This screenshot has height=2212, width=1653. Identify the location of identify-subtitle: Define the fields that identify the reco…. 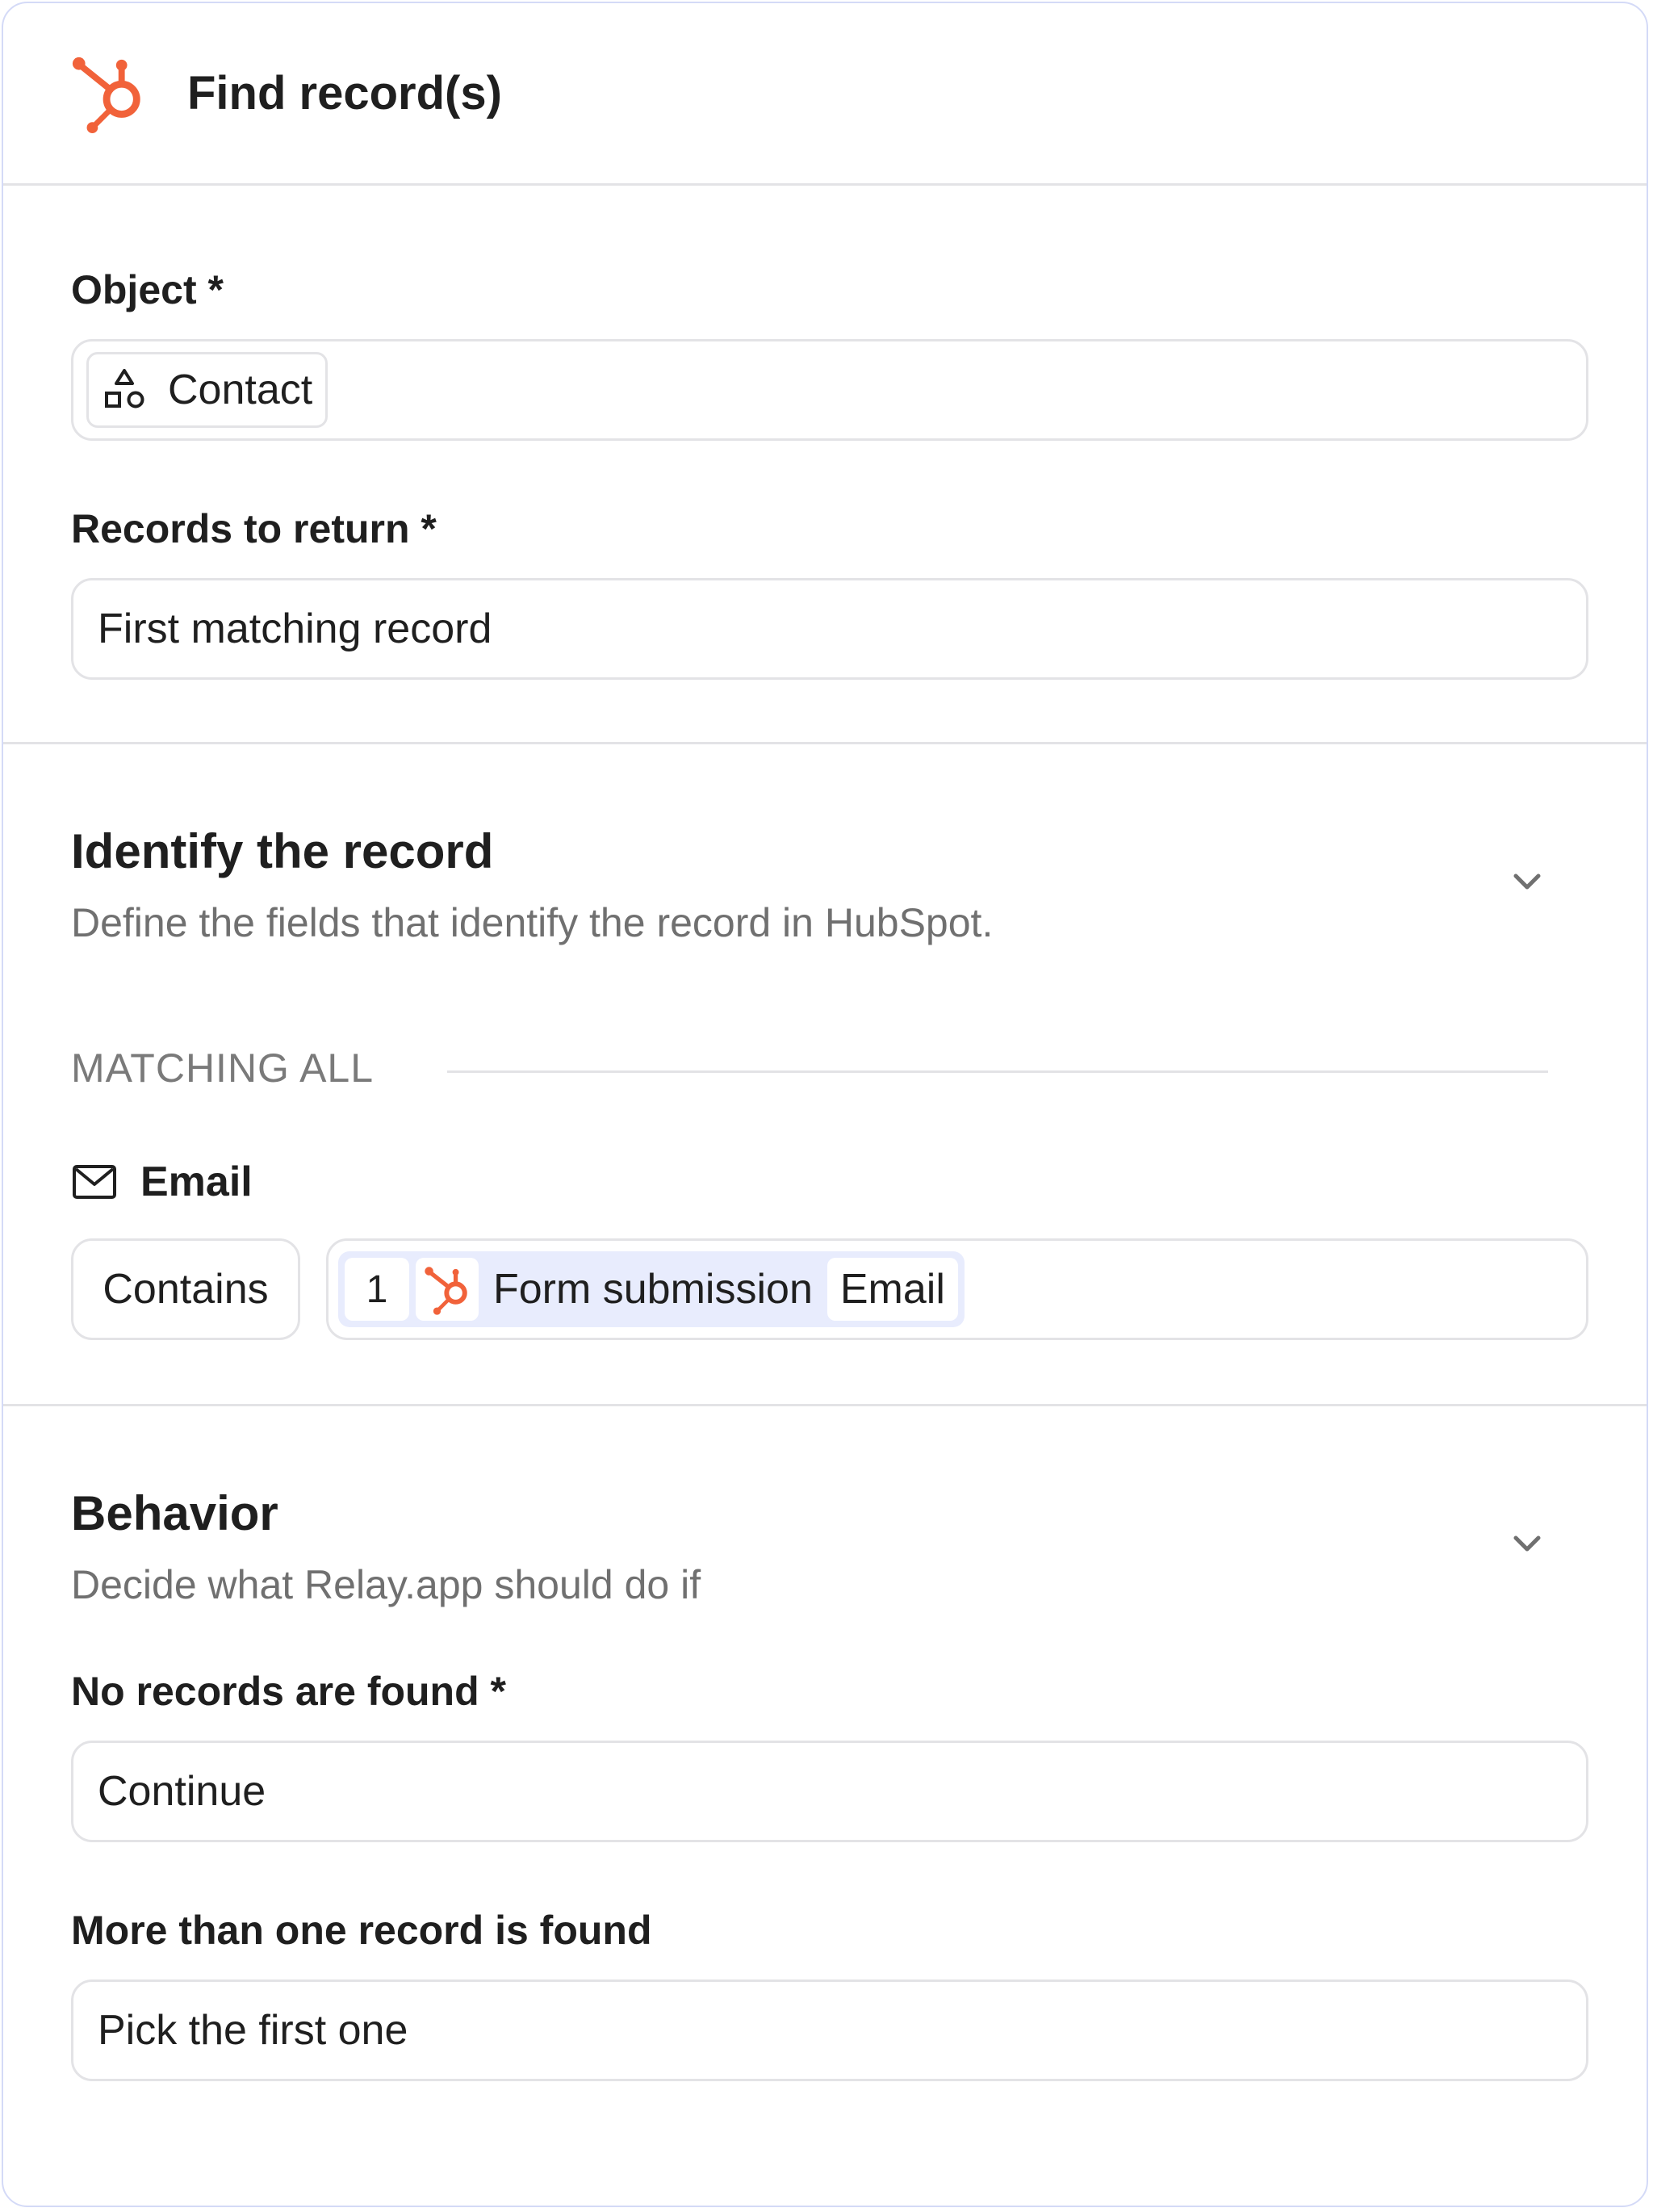
(532, 922).